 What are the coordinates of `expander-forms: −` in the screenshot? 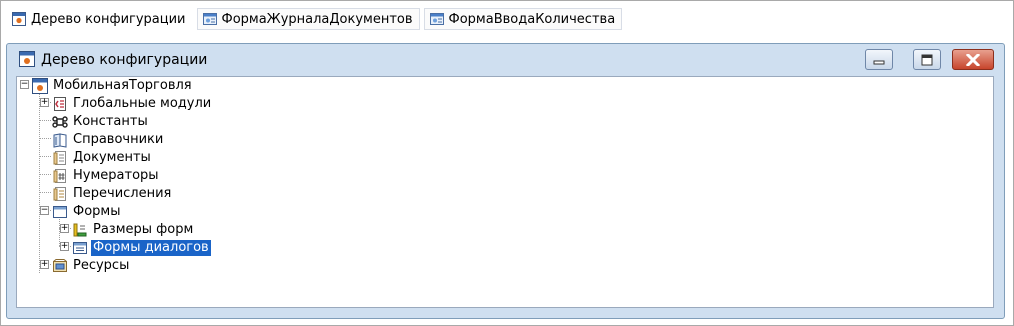 It's located at (44, 210).